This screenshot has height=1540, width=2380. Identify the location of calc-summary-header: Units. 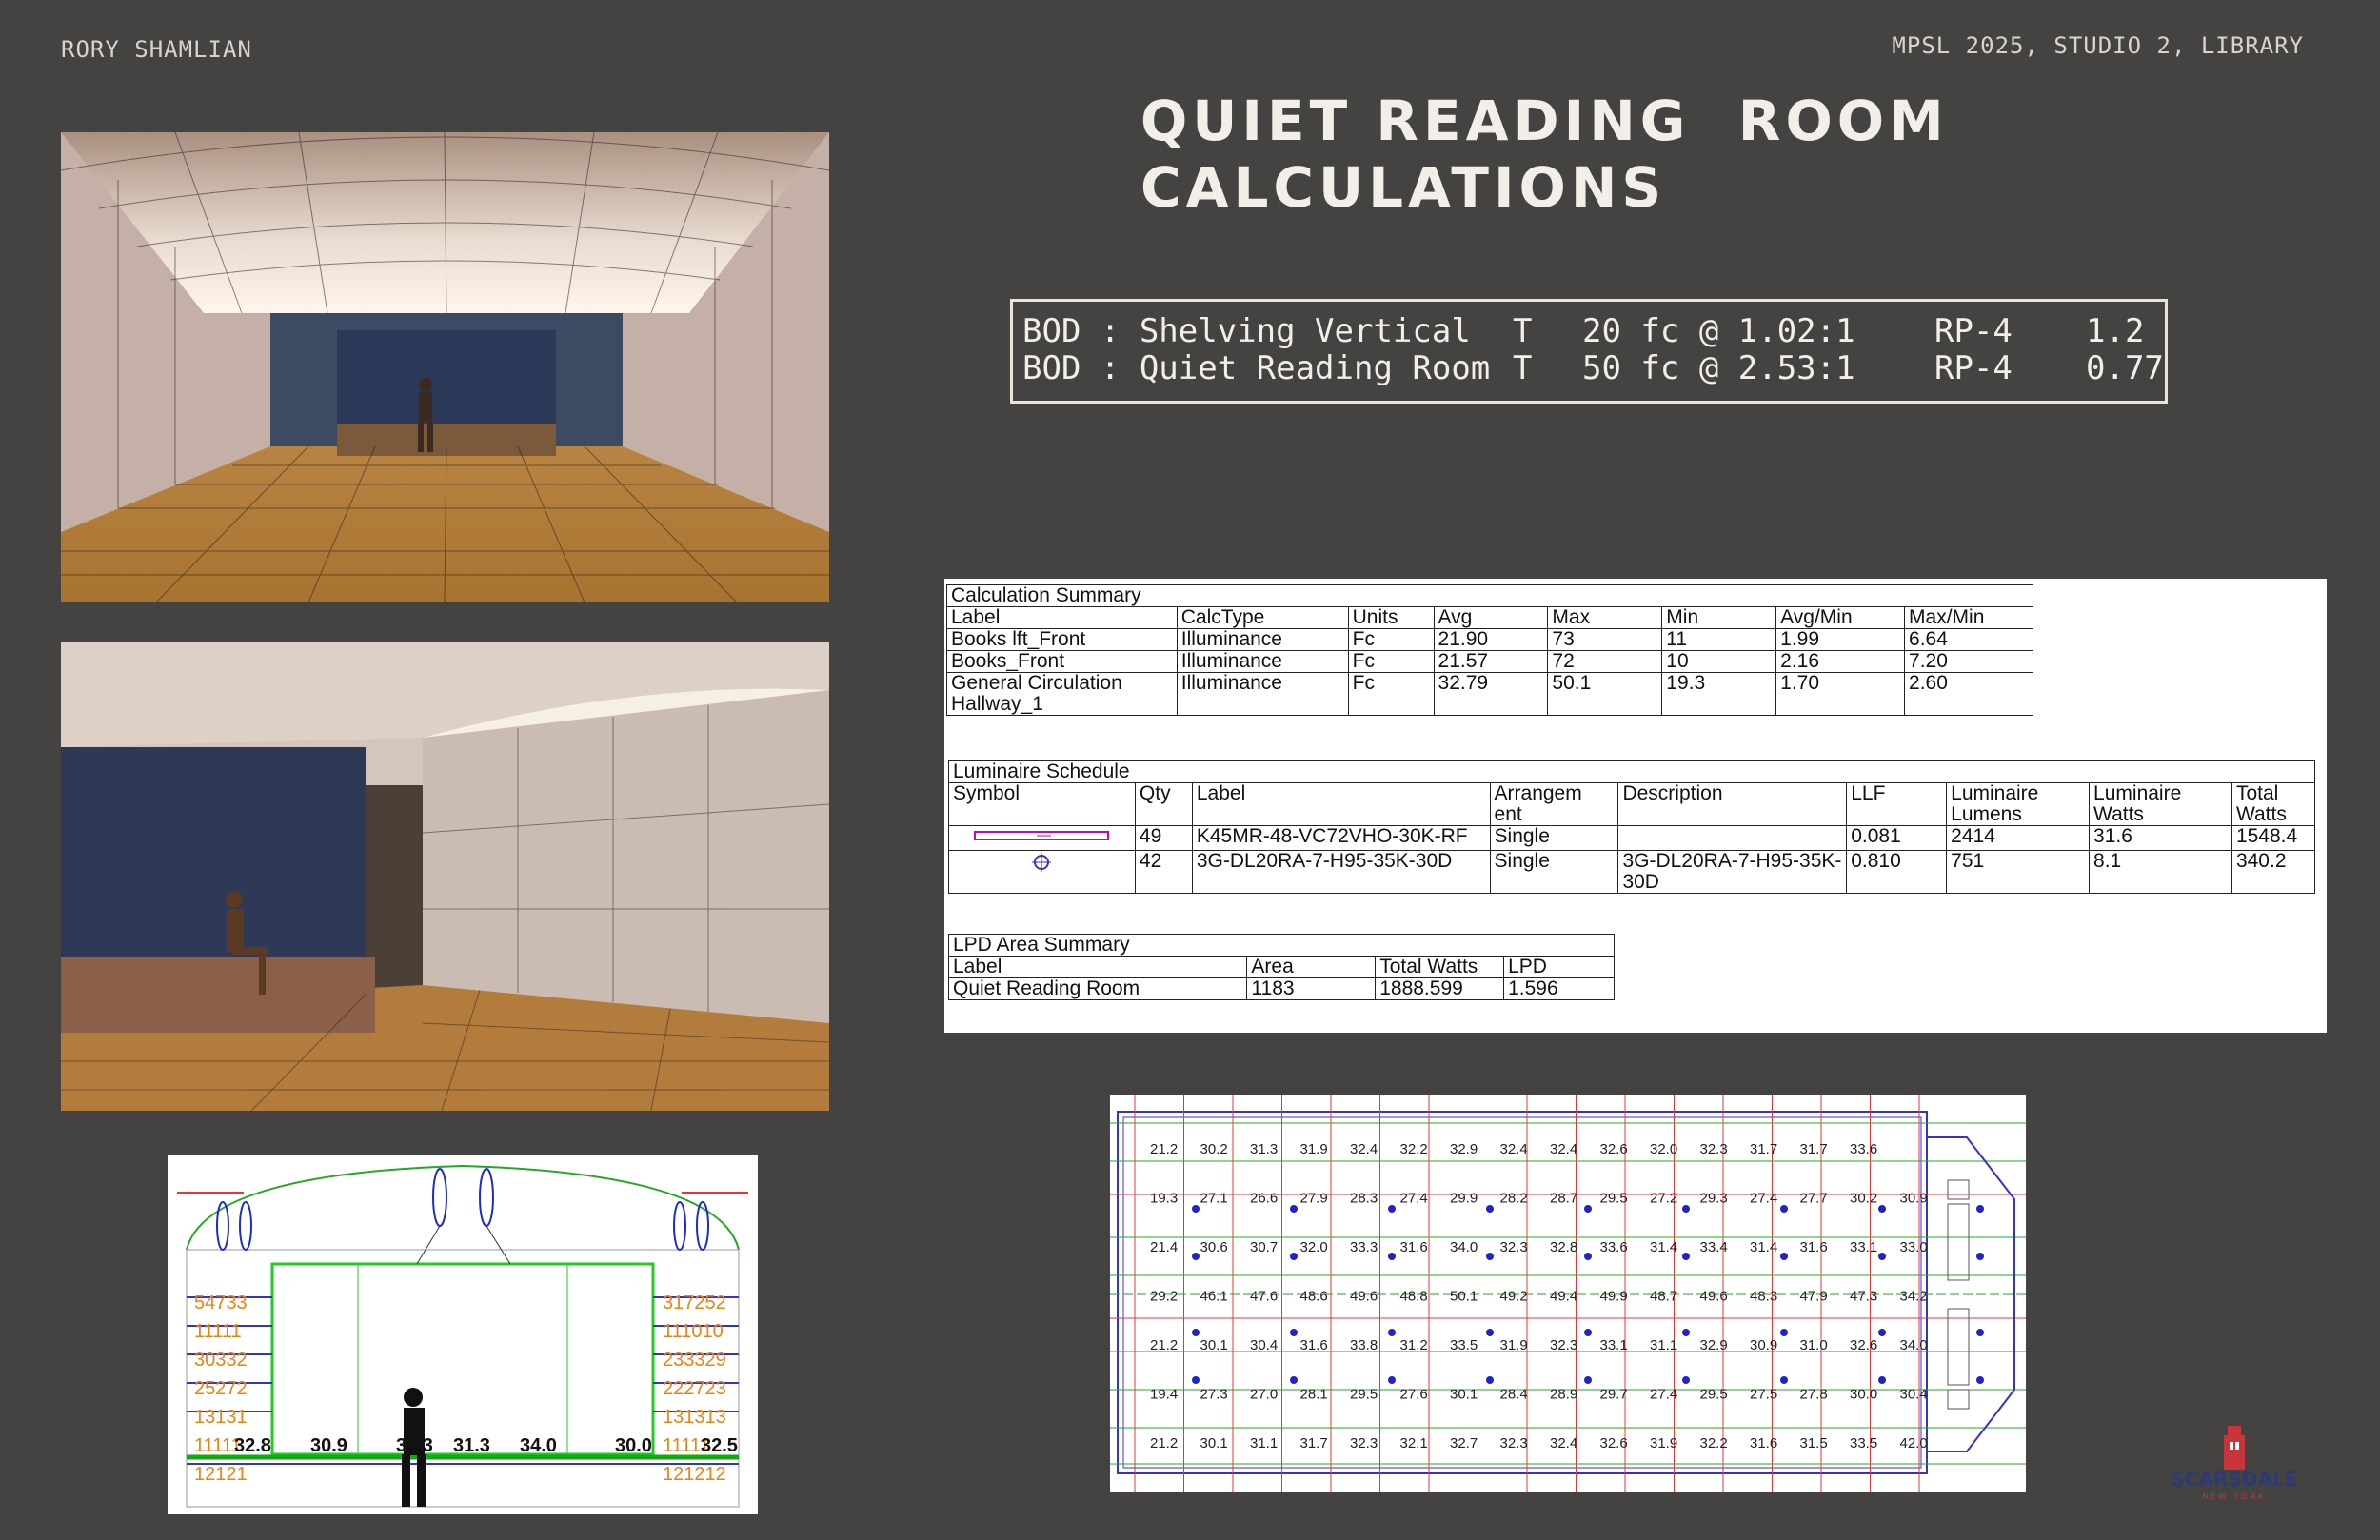
(1391, 617).